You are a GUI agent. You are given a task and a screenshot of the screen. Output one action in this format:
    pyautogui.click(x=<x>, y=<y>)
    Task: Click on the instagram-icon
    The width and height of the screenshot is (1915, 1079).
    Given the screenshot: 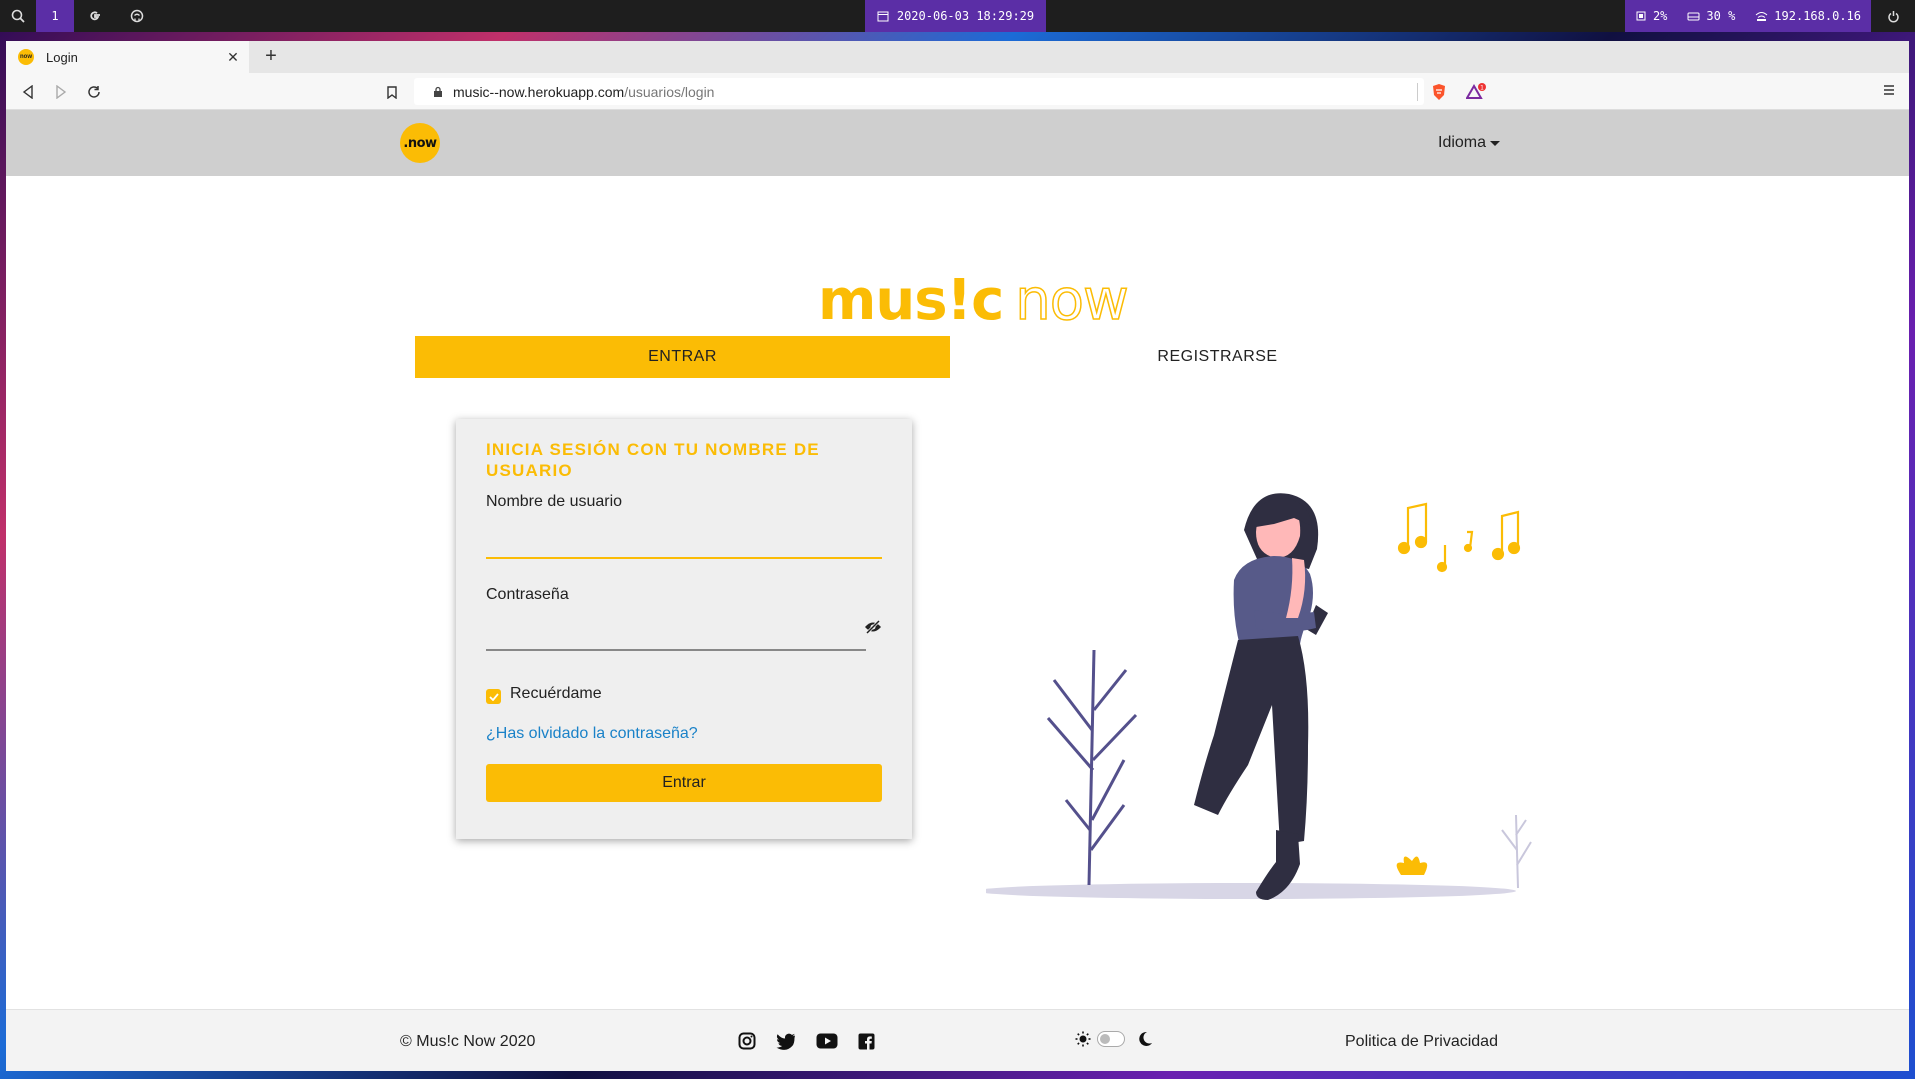 What is the action you would take?
    pyautogui.click(x=747, y=1043)
    